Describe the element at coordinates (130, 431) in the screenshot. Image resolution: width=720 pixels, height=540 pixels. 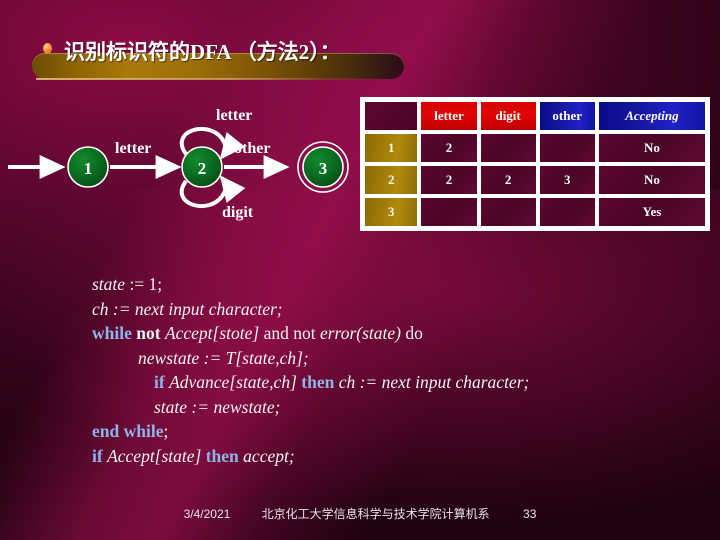
I see `code-line-7: end while;` at that location.